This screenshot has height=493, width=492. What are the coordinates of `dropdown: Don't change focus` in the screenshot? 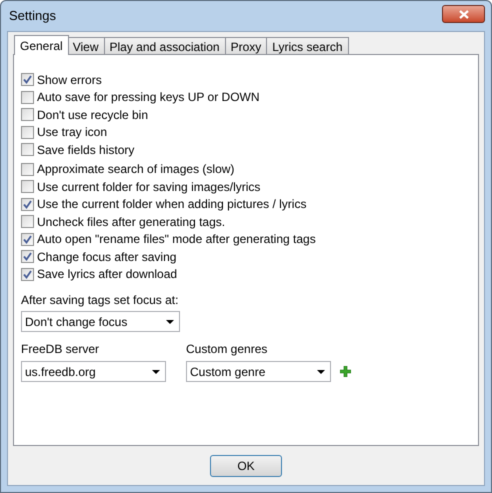 It's located at (100, 321).